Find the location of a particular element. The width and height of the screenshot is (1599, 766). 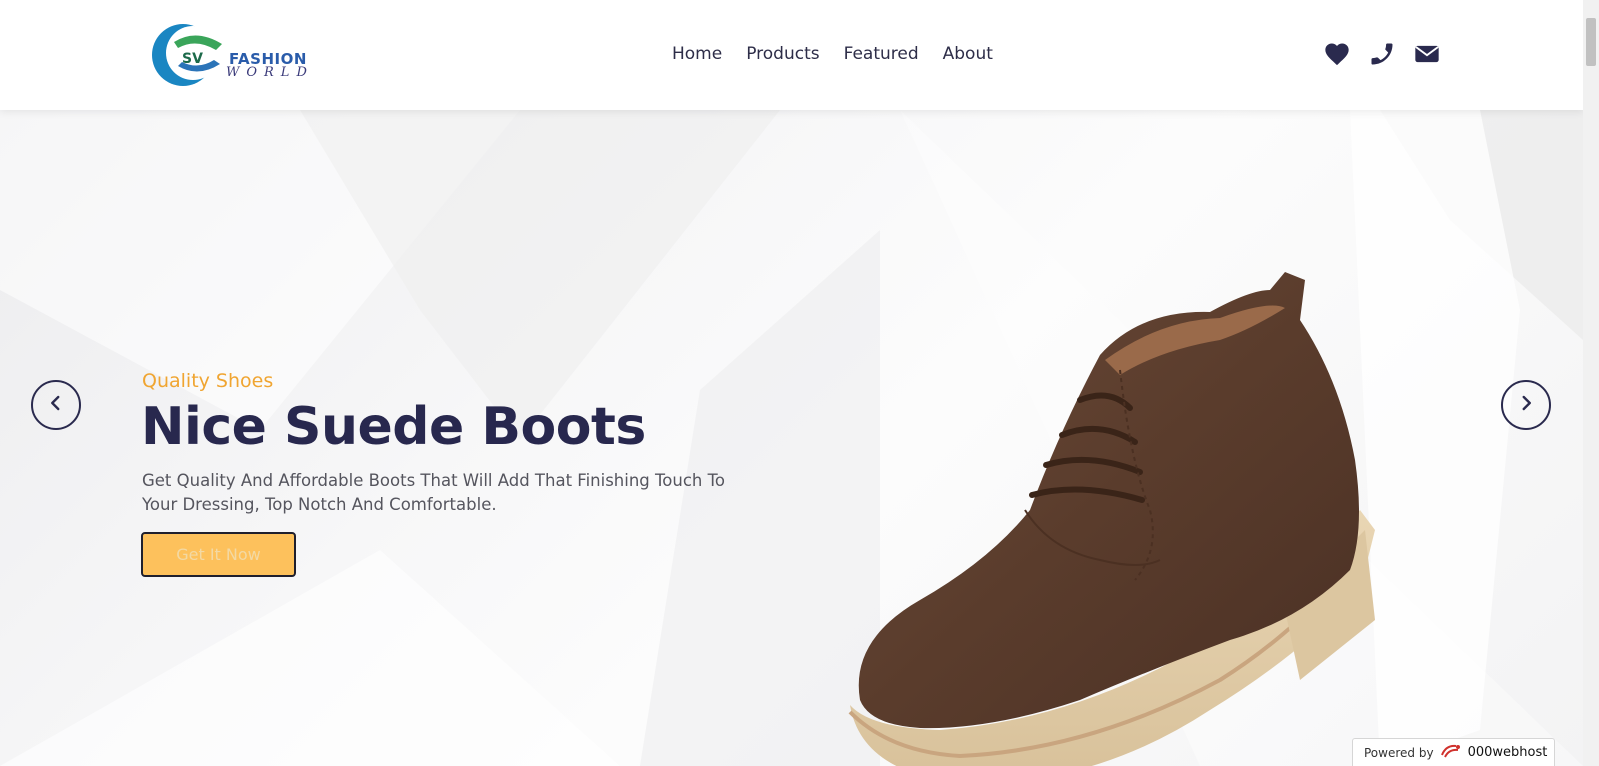

phone-icon is located at coordinates (1382, 54).